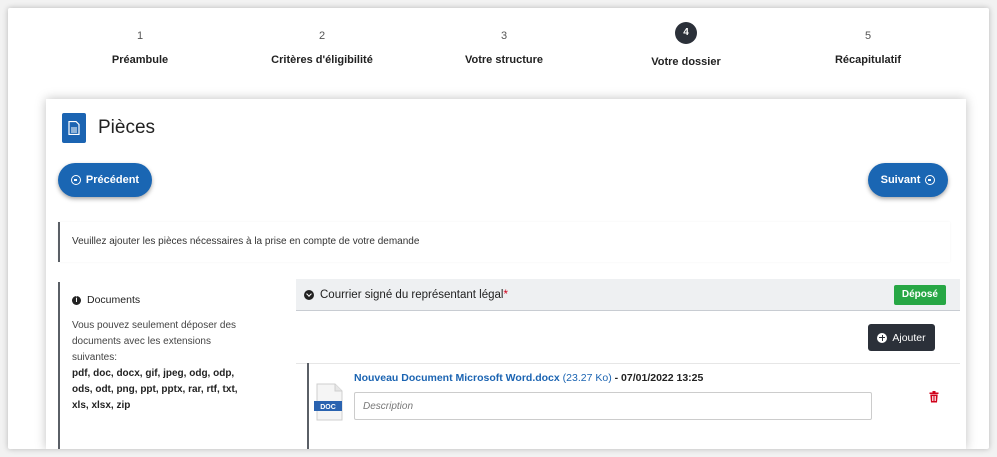 This screenshot has height=457, width=997. What do you see at coordinates (328, 402) in the screenshot?
I see `doc-file-icon: DOC` at bounding box center [328, 402].